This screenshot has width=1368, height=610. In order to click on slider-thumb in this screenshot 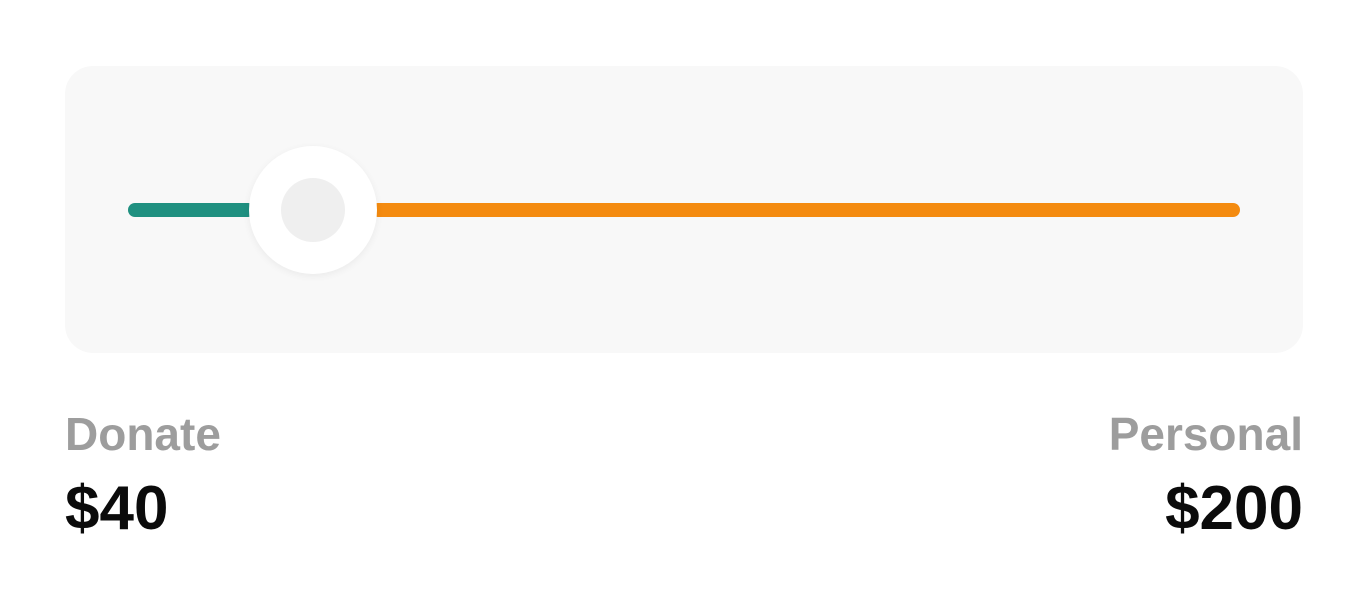, I will do `click(313, 210)`.